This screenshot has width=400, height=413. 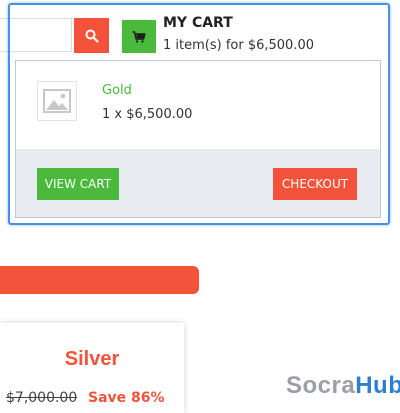 What do you see at coordinates (78, 184) in the screenshot?
I see `view-cart-button: VIEW CART` at bounding box center [78, 184].